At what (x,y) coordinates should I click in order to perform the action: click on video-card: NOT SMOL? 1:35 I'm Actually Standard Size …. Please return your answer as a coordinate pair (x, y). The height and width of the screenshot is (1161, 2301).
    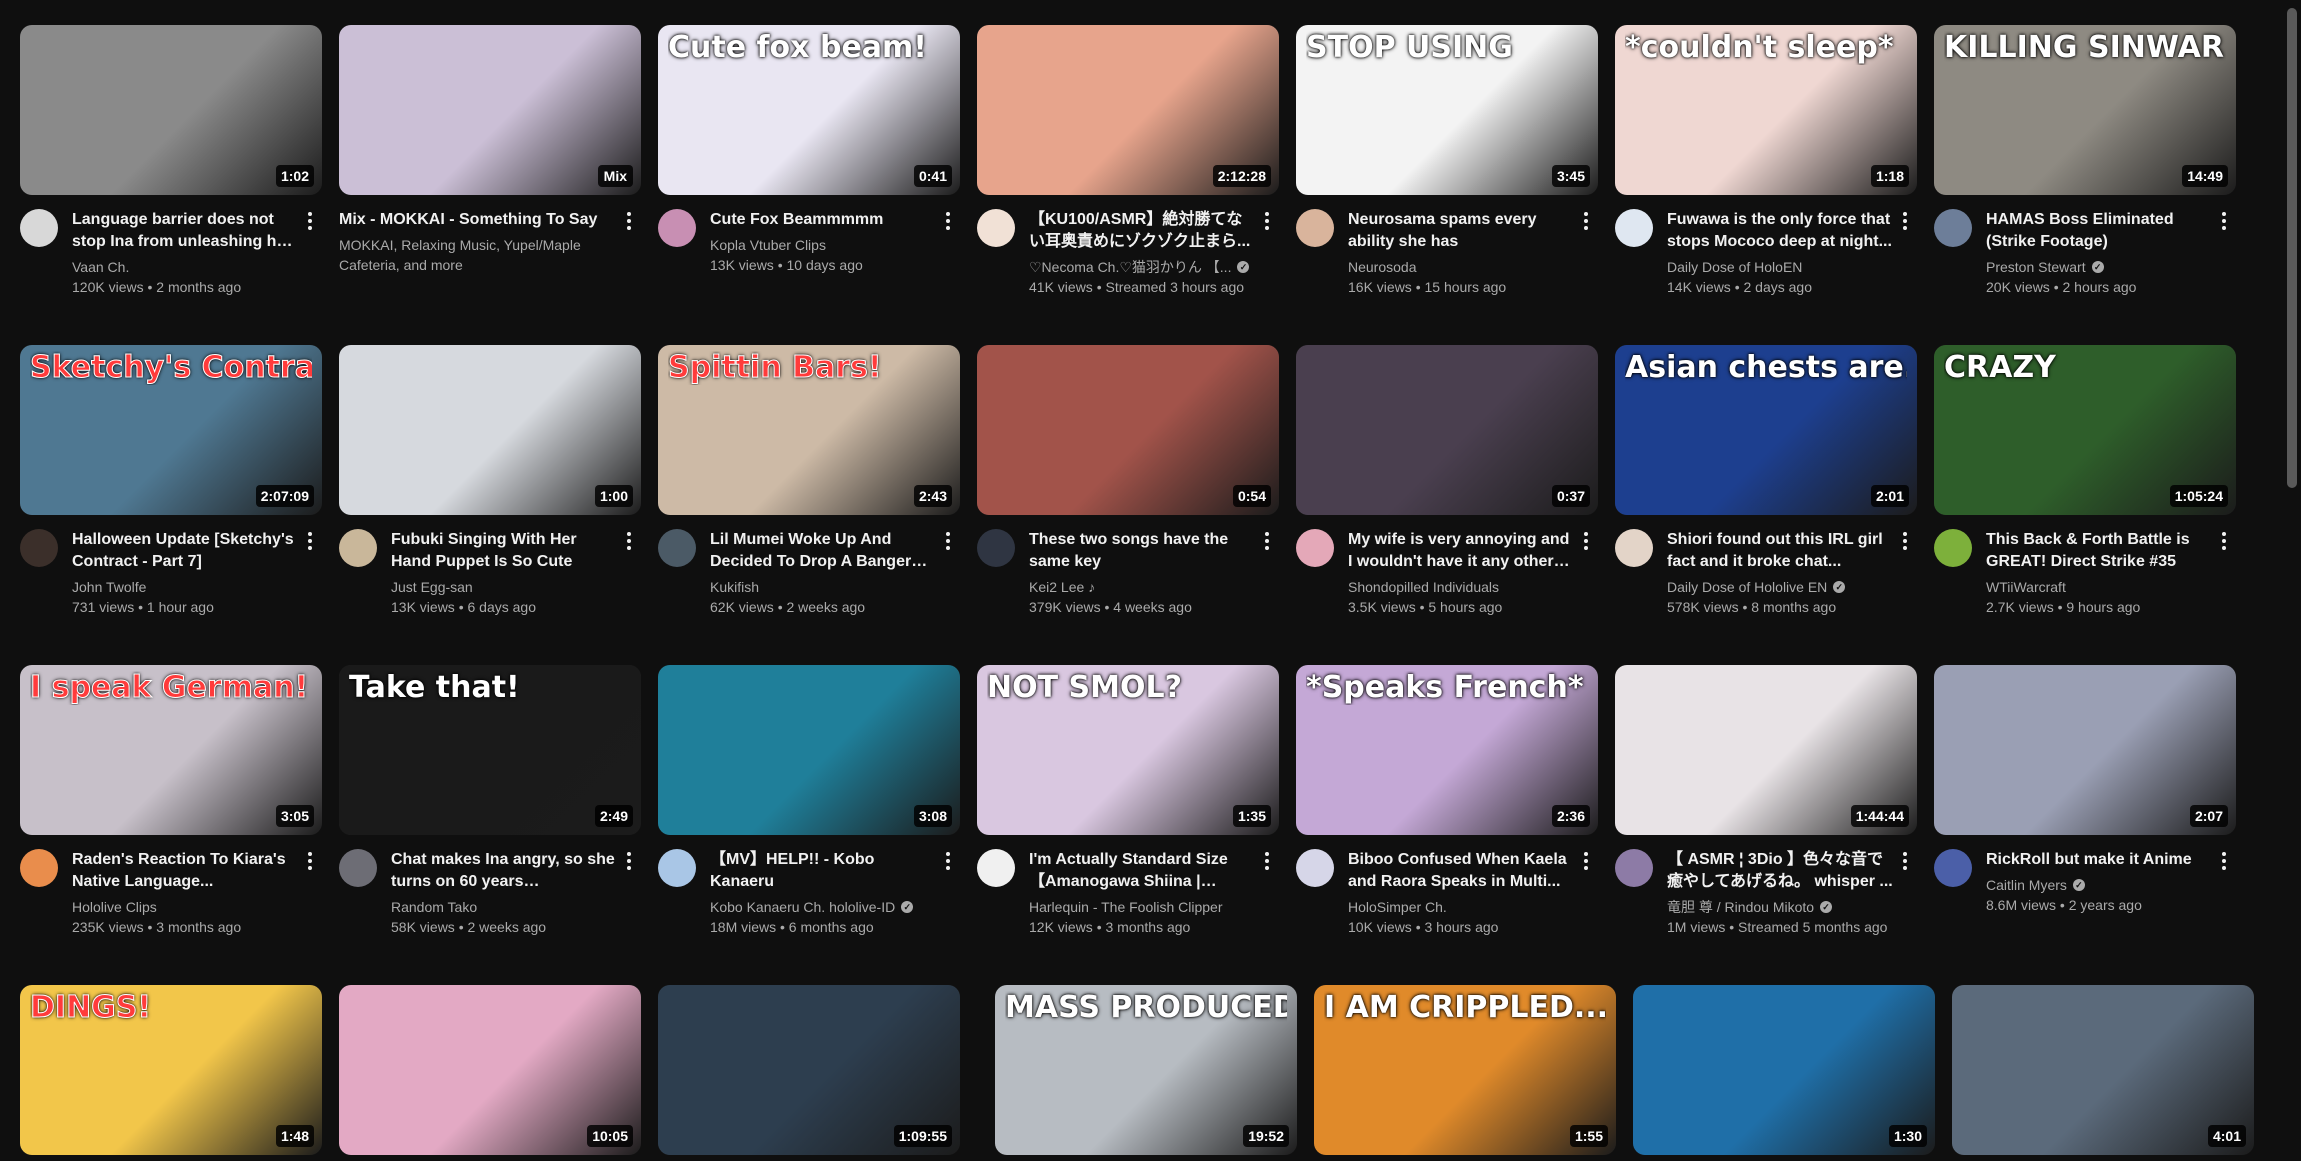
    Looking at the image, I should click on (1128, 801).